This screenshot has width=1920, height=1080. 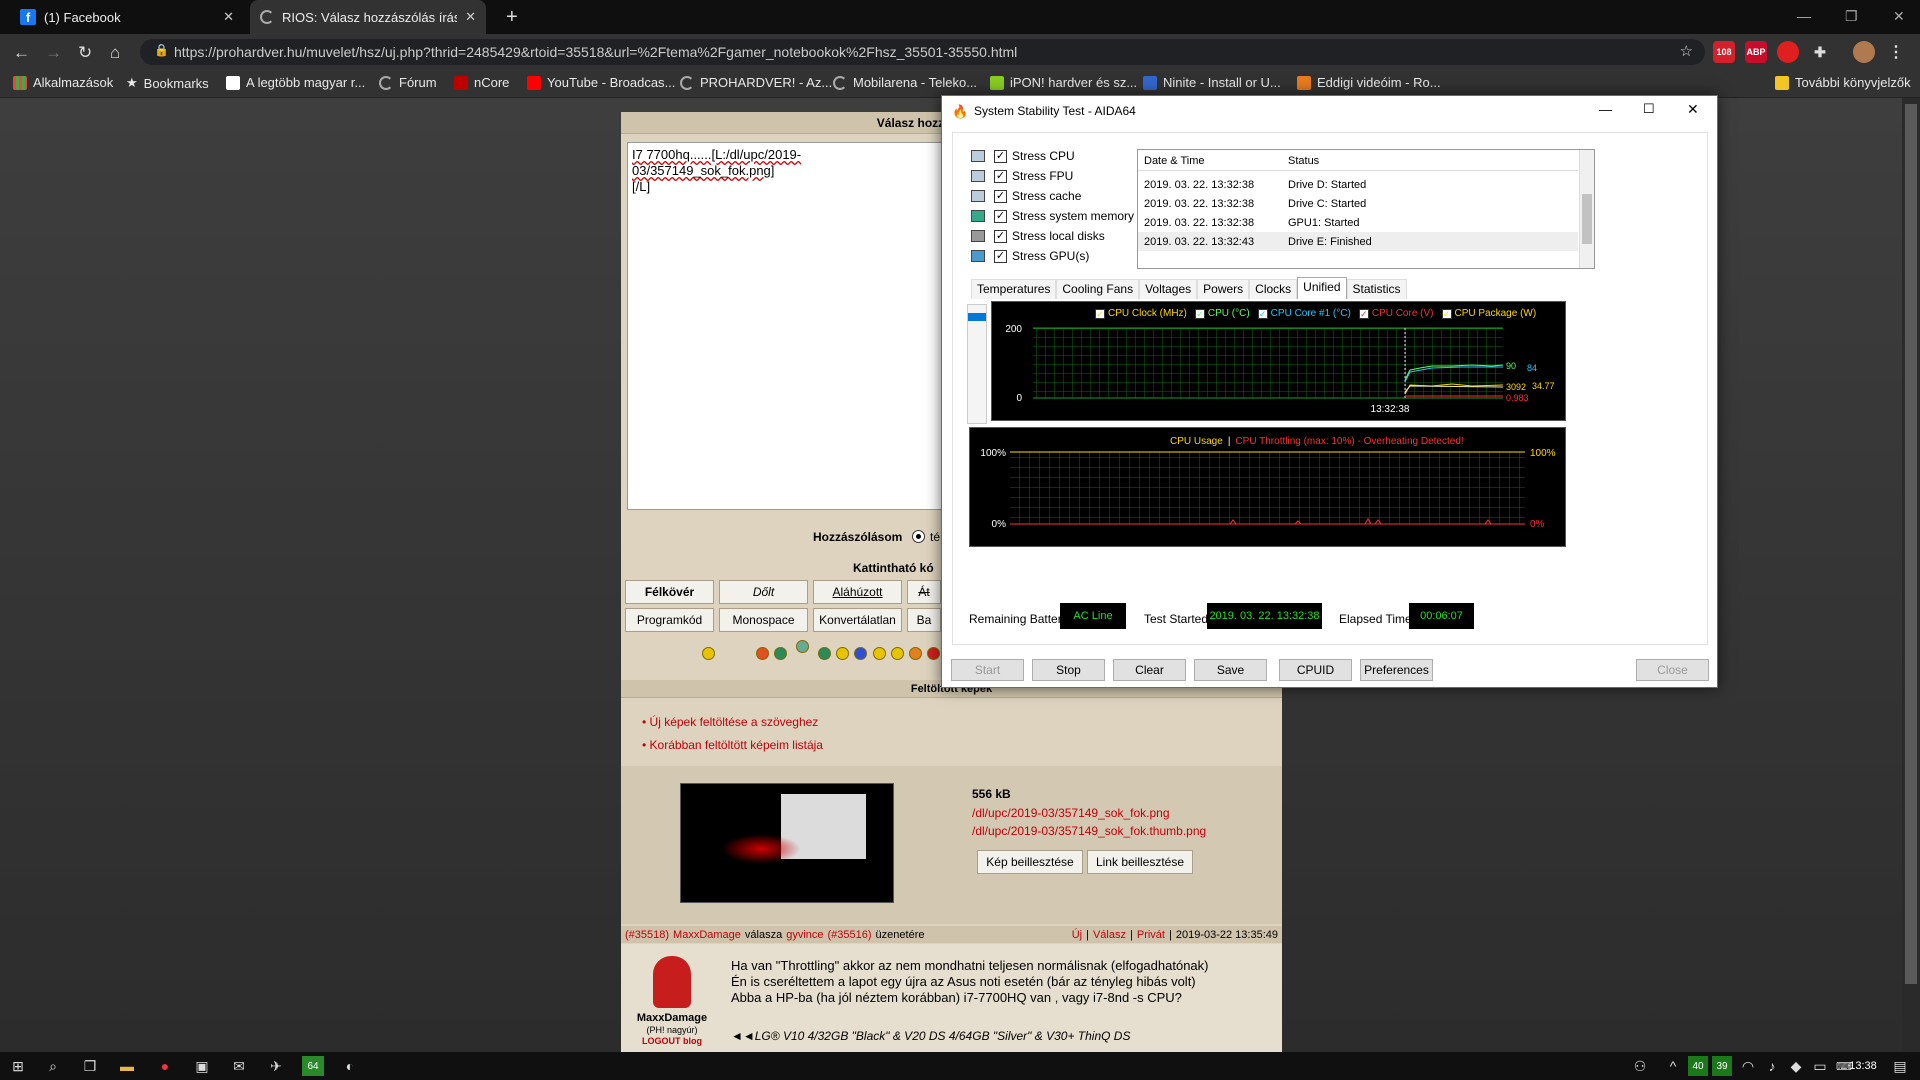 I want to click on stress-fpu-checkbox: ✓ Stress FPU, so click(x=1022, y=176).